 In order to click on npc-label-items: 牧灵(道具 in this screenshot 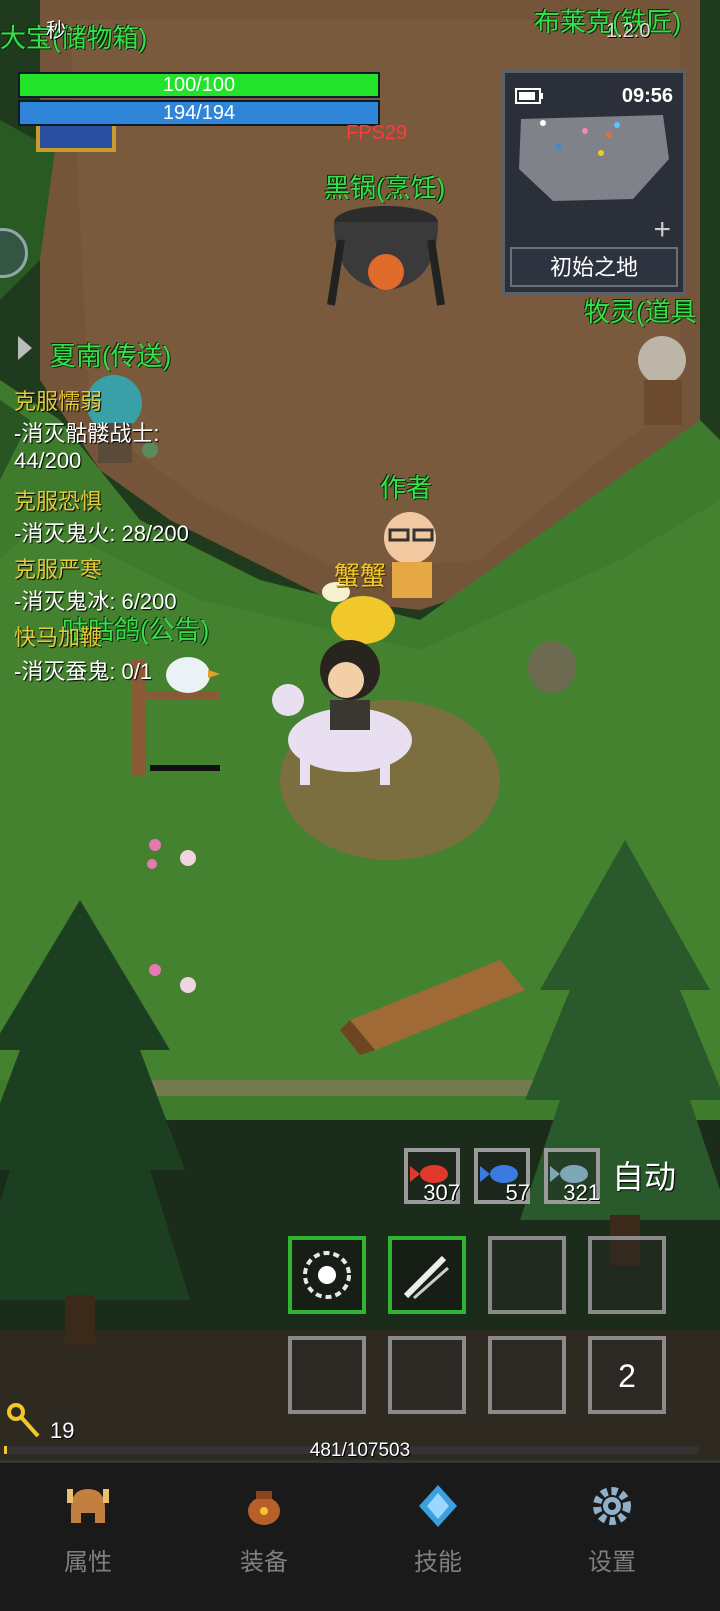, I will do `click(640, 312)`.